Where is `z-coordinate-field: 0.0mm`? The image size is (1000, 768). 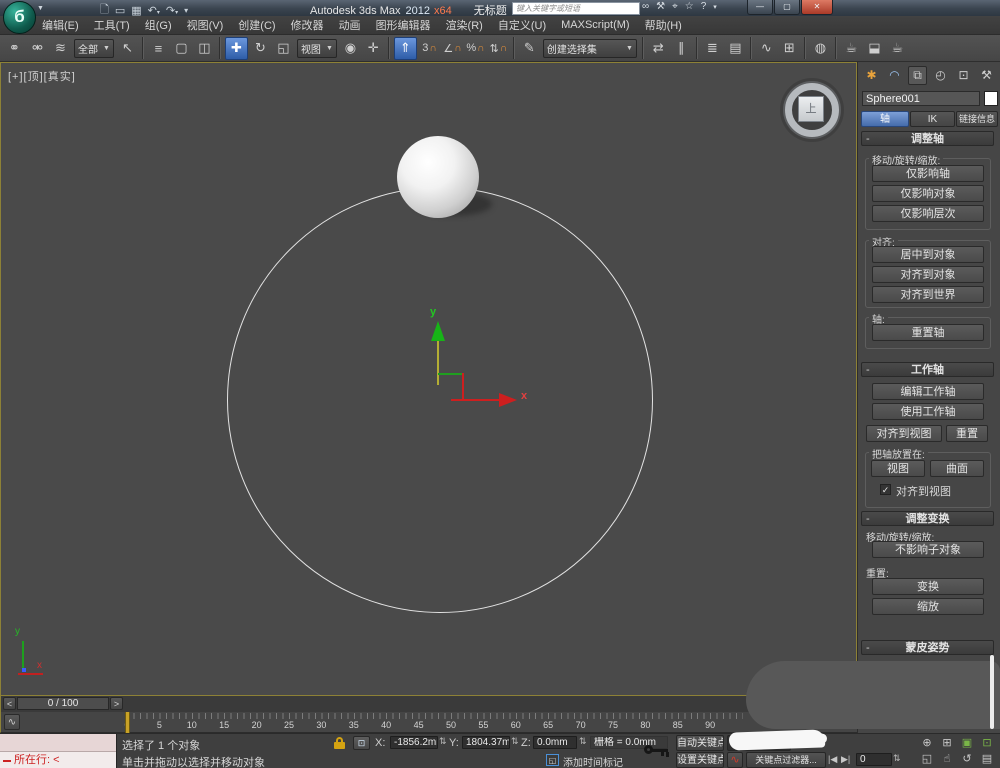 z-coordinate-field: 0.0mm is located at coordinates (555, 742).